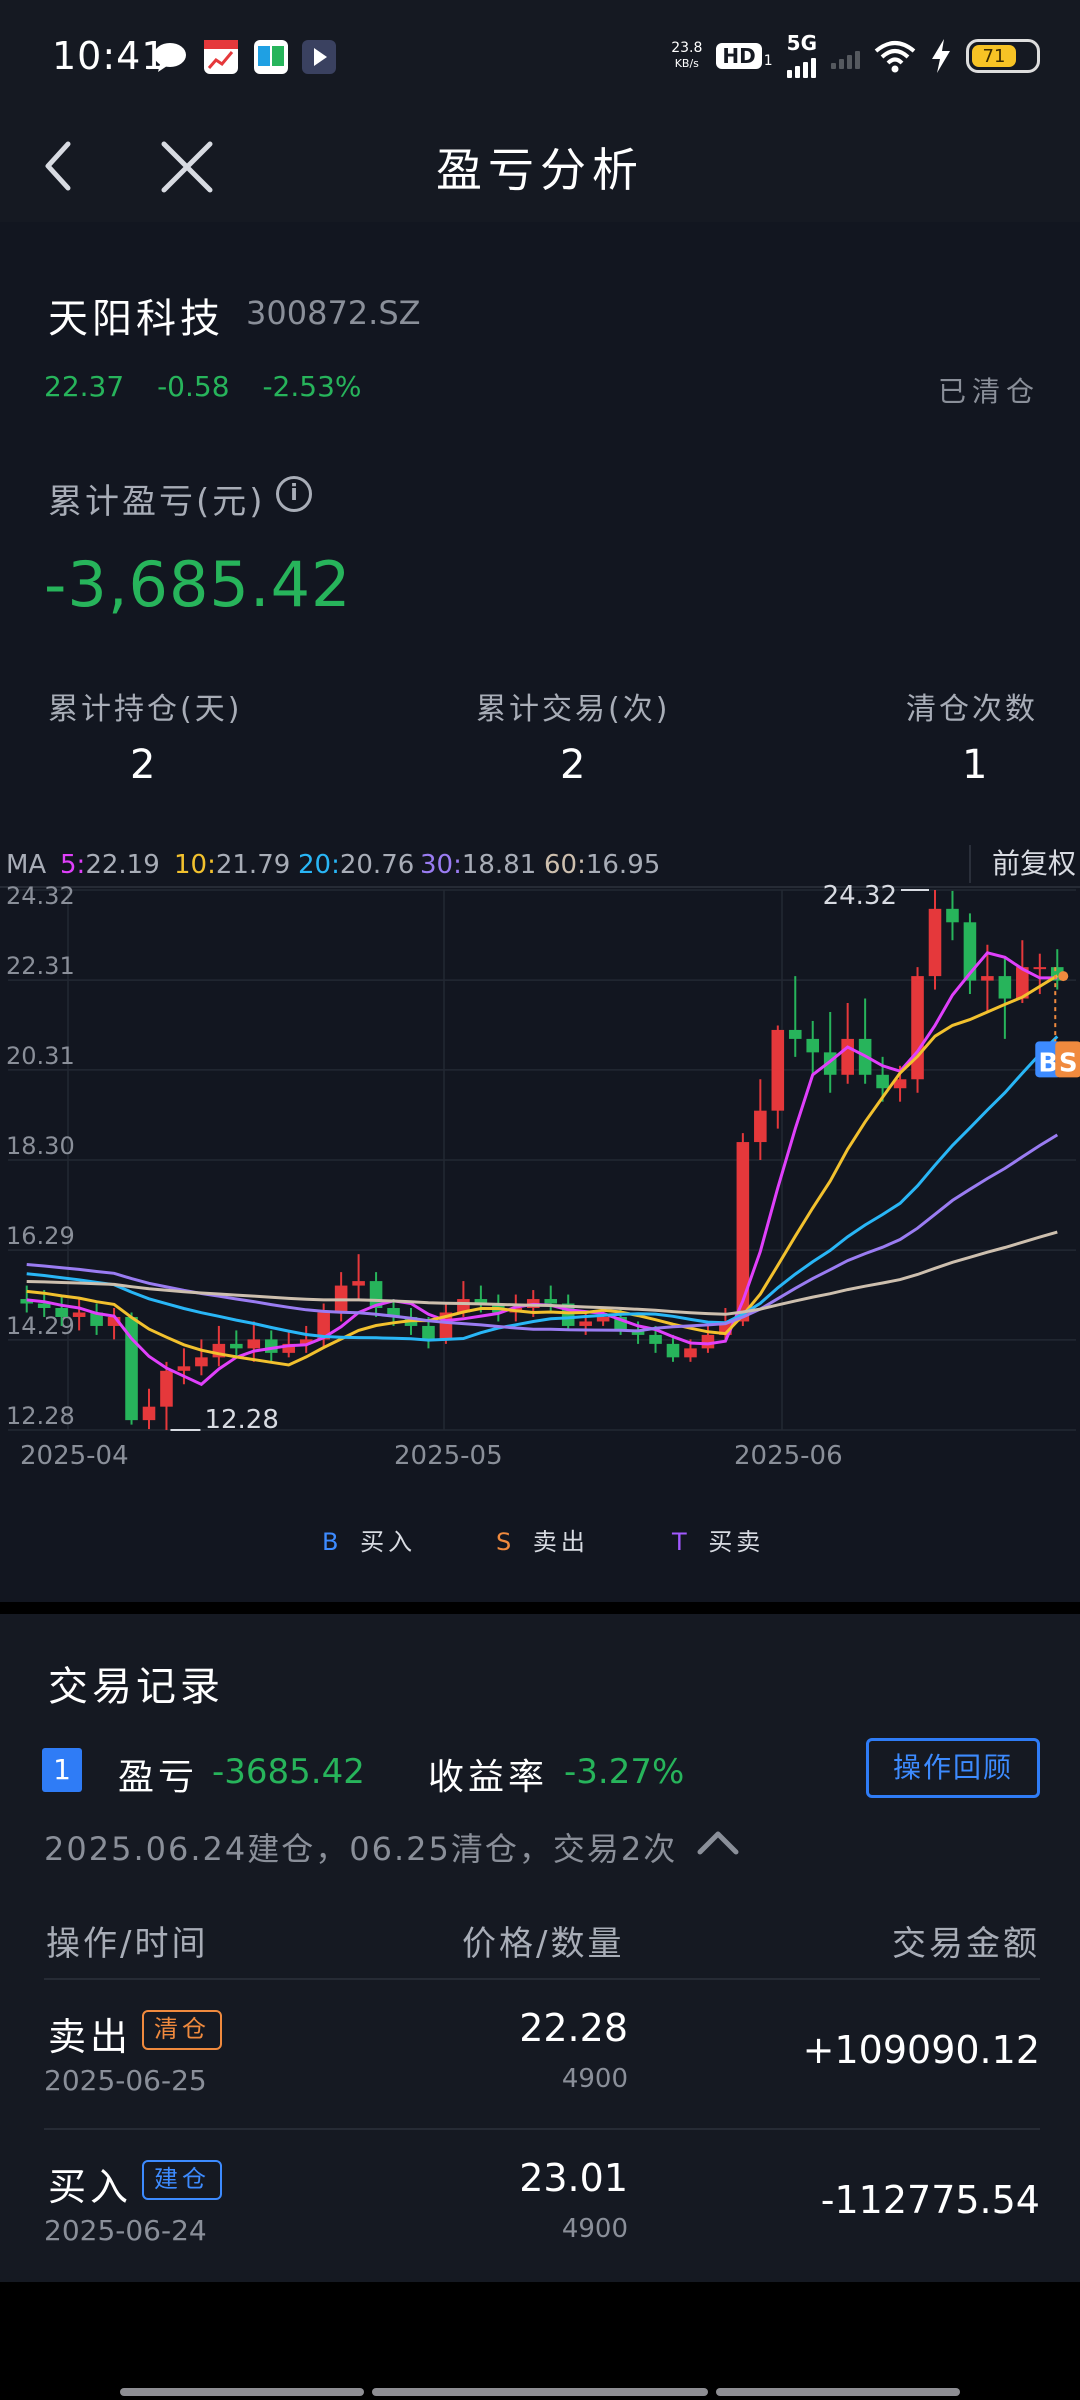 The height and width of the screenshot is (2400, 1080). I want to click on ma-prefix: MA, so click(26, 865).